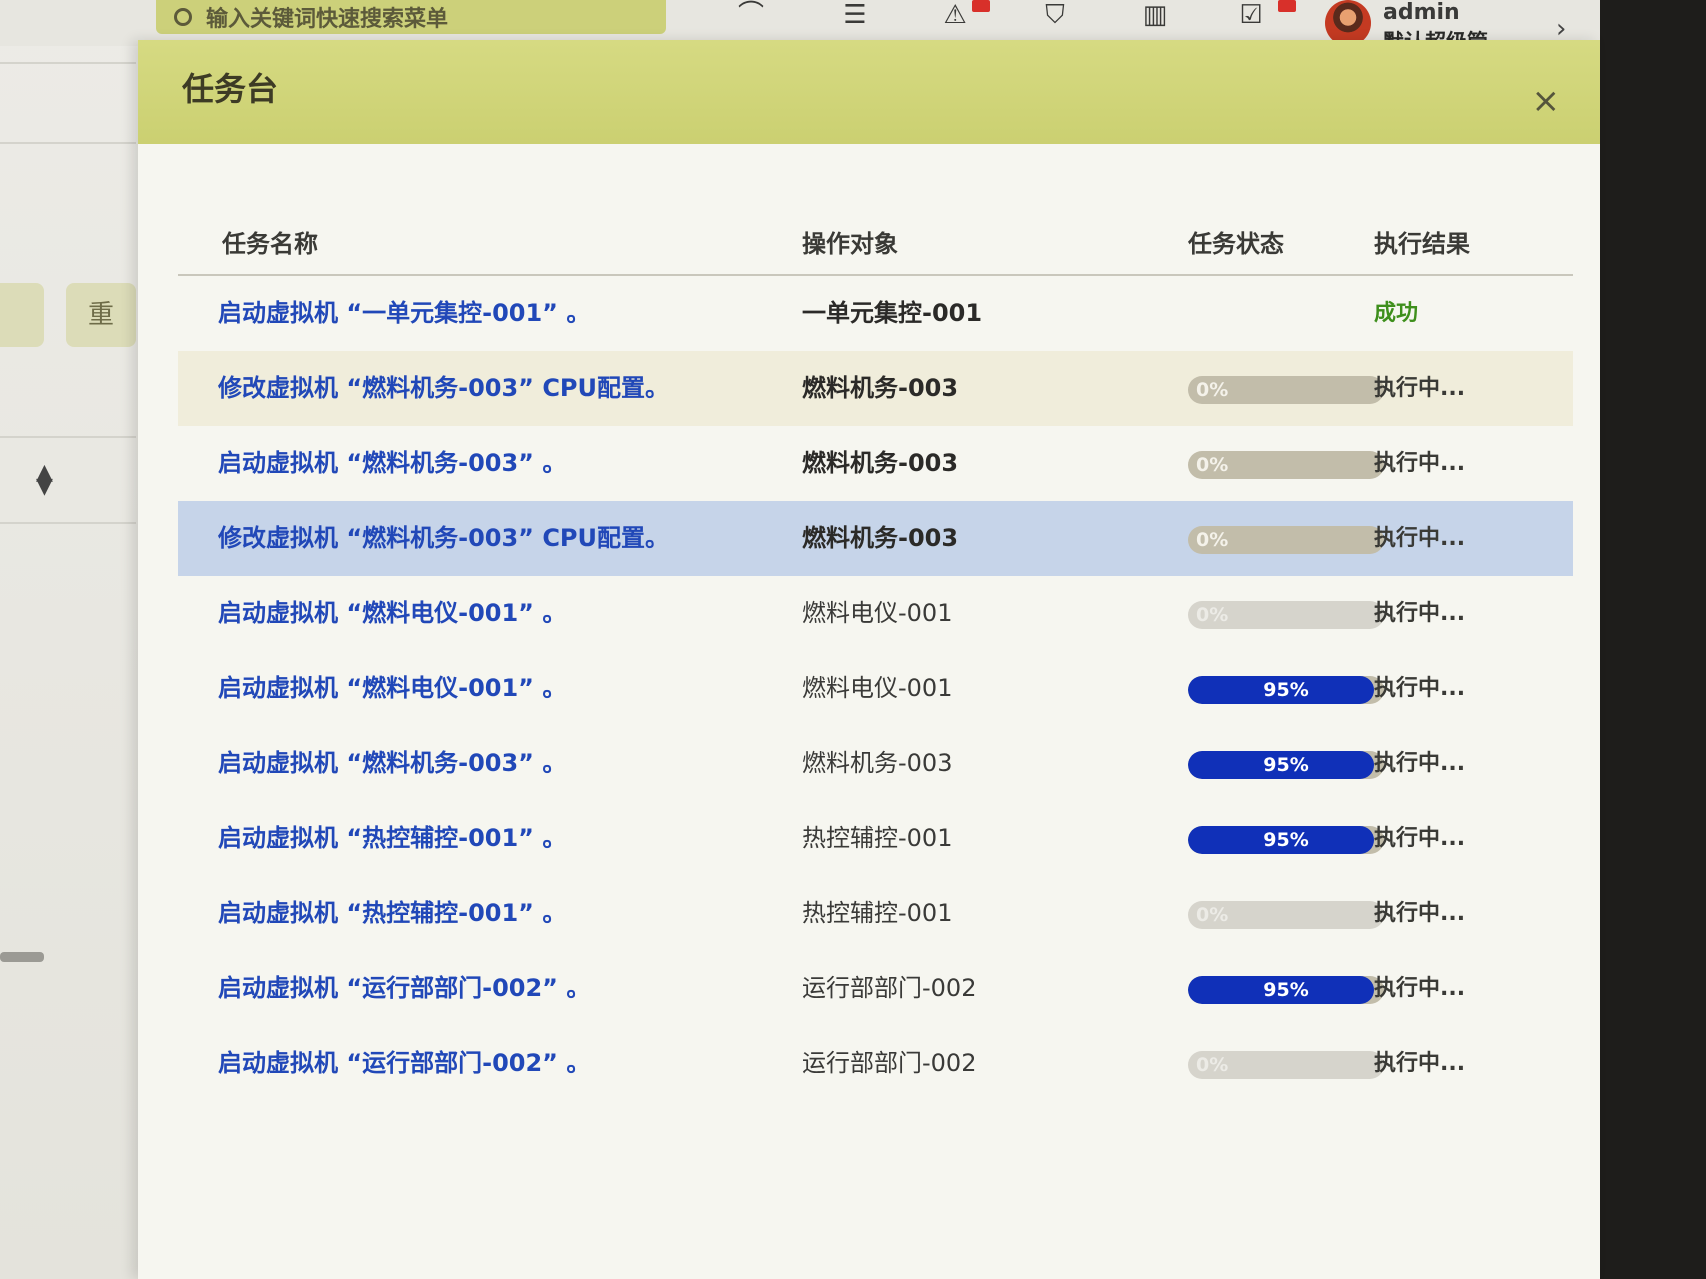 The width and height of the screenshot is (1706, 1279). What do you see at coordinates (404, 313) in the screenshot?
I see `task-name-link: 启动虚拟机 “一单元集控-001” 。` at bounding box center [404, 313].